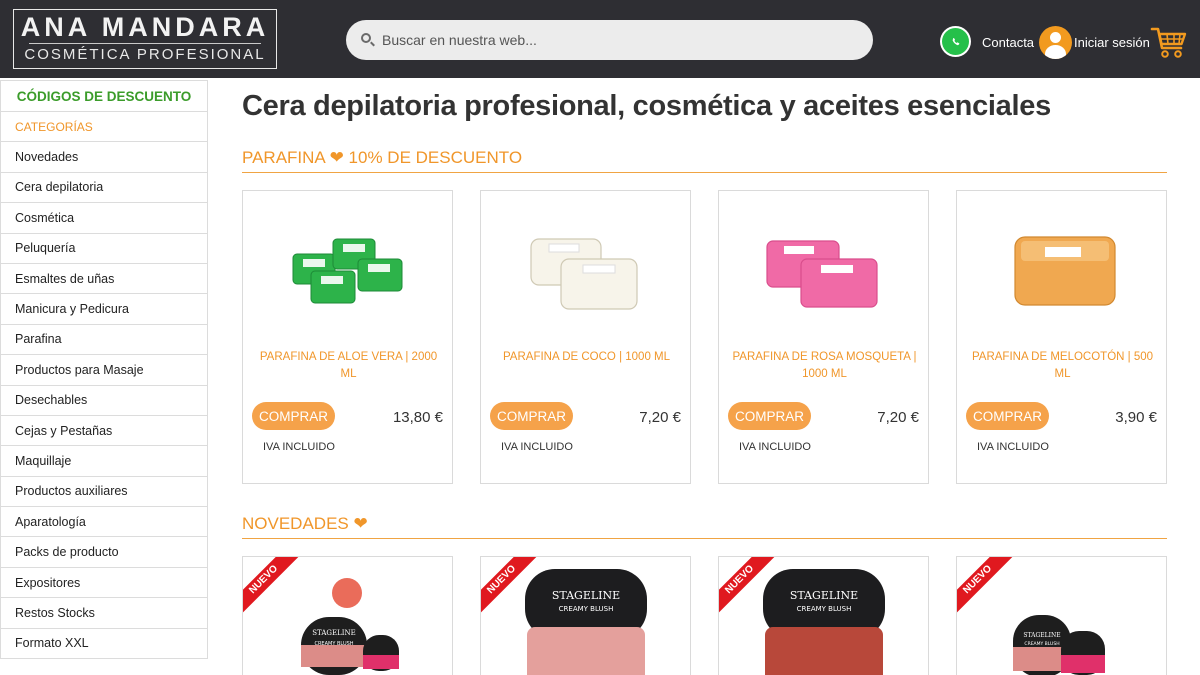  What do you see at coordinates (1062, 366) in the screenshot?
I see `product-name: PARAFINA DE MELOCOTÓN | 500 ML` at bounding box center [1062, 366].